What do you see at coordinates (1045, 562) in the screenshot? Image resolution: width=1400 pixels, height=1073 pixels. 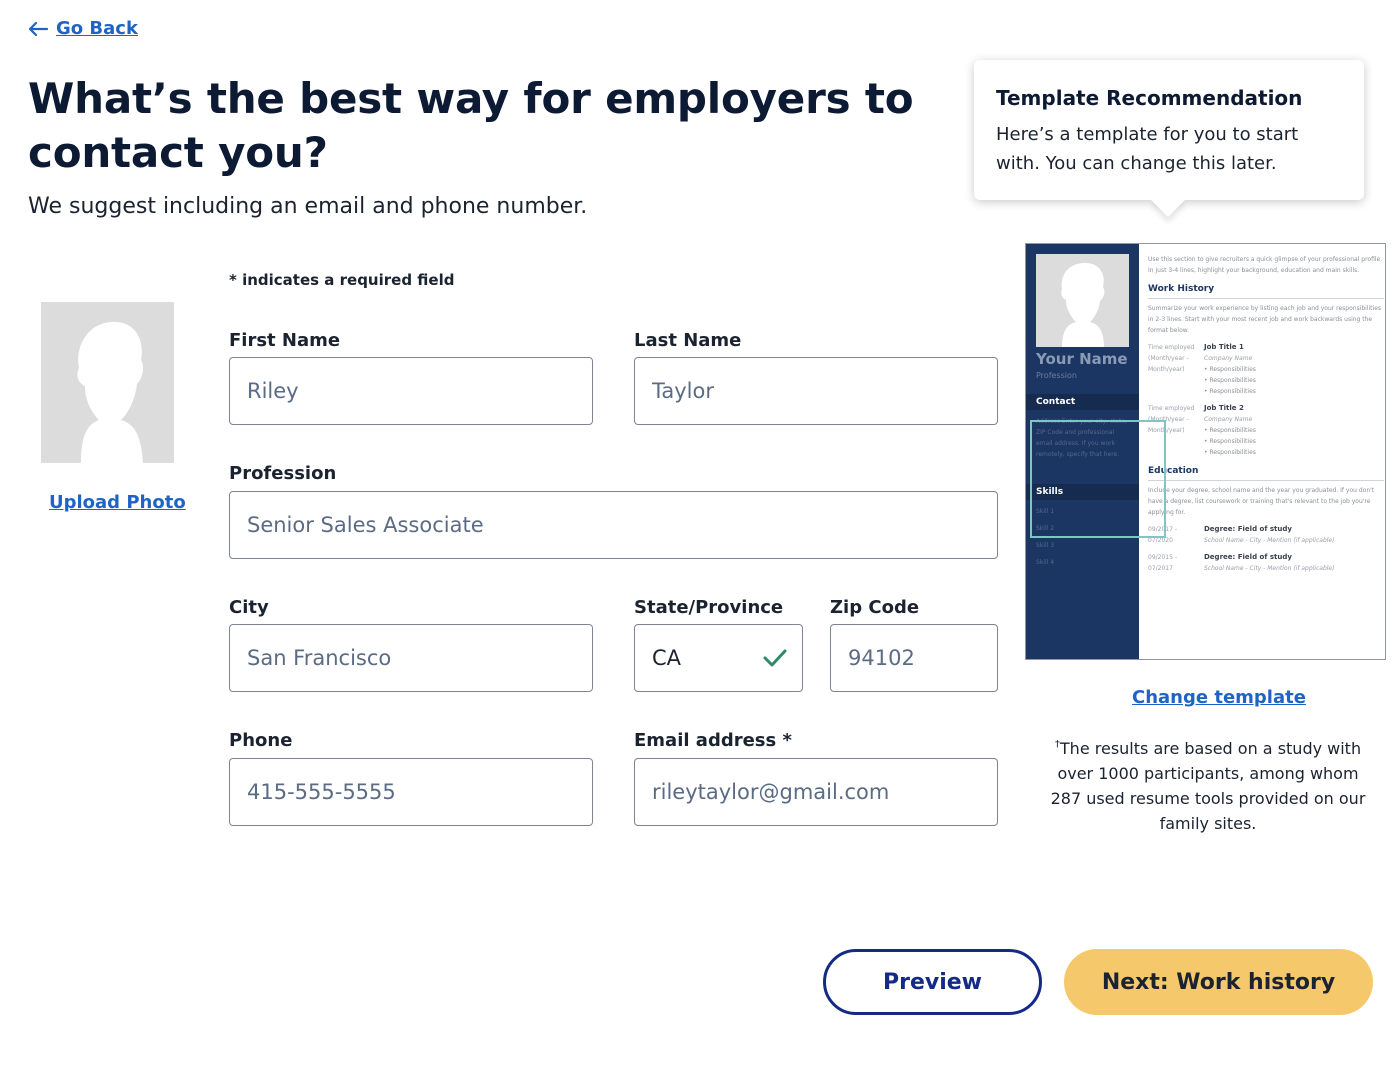 I see `resume-skill: Skill 4` at bounding box center [1045, 562].